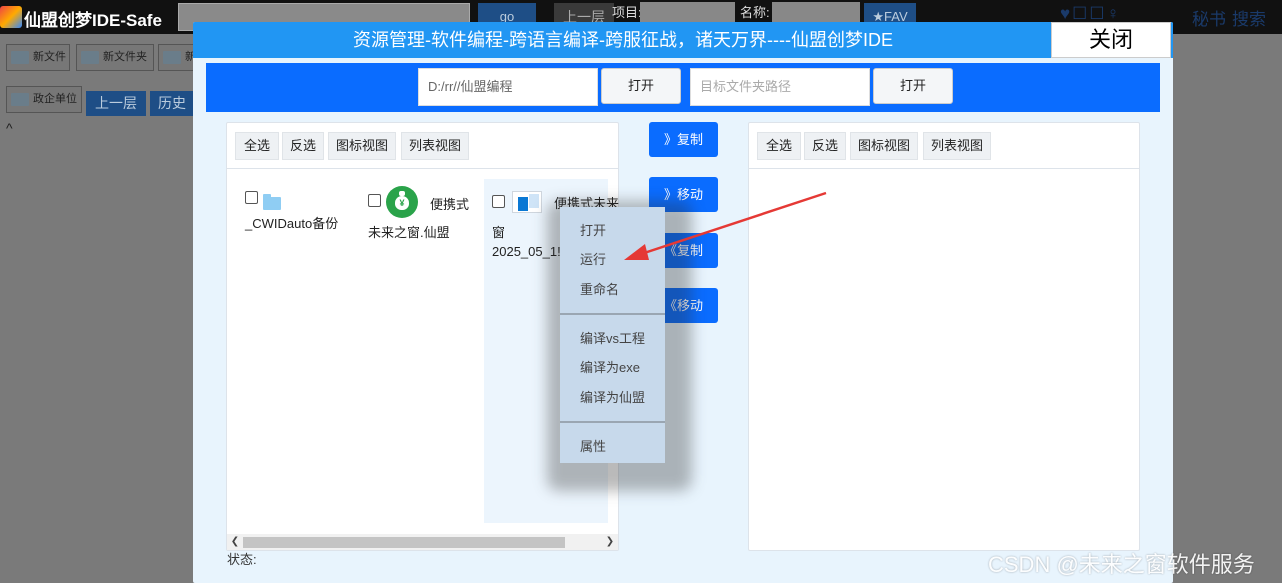 The image size is (1282, 583). What do you see at coordinates (612, 337) in the screenshot?
I see `menu-item-compile-vs: 编译vs工程` at bounding box center [612, 337].